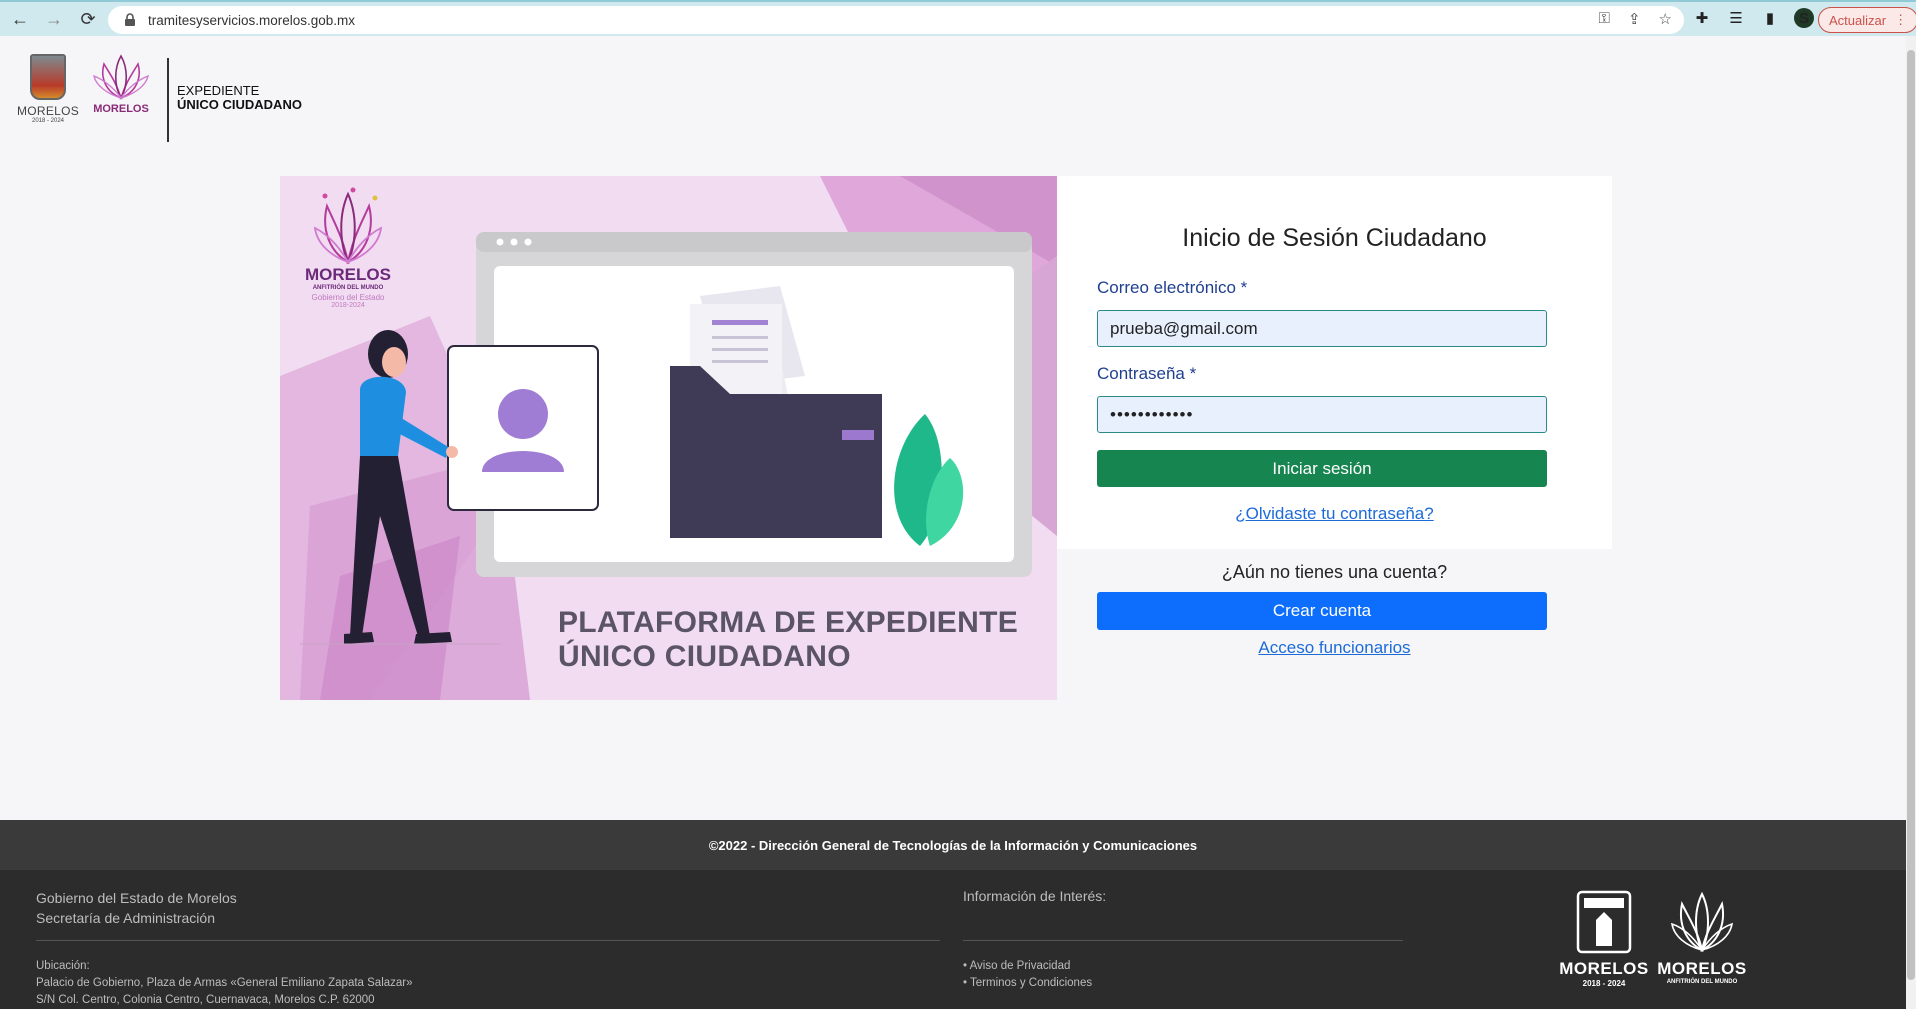 Image resolution: width=1916 pixels, height=1009 pixels. I want to click on profile-avatar: S, so click(1804, 18).